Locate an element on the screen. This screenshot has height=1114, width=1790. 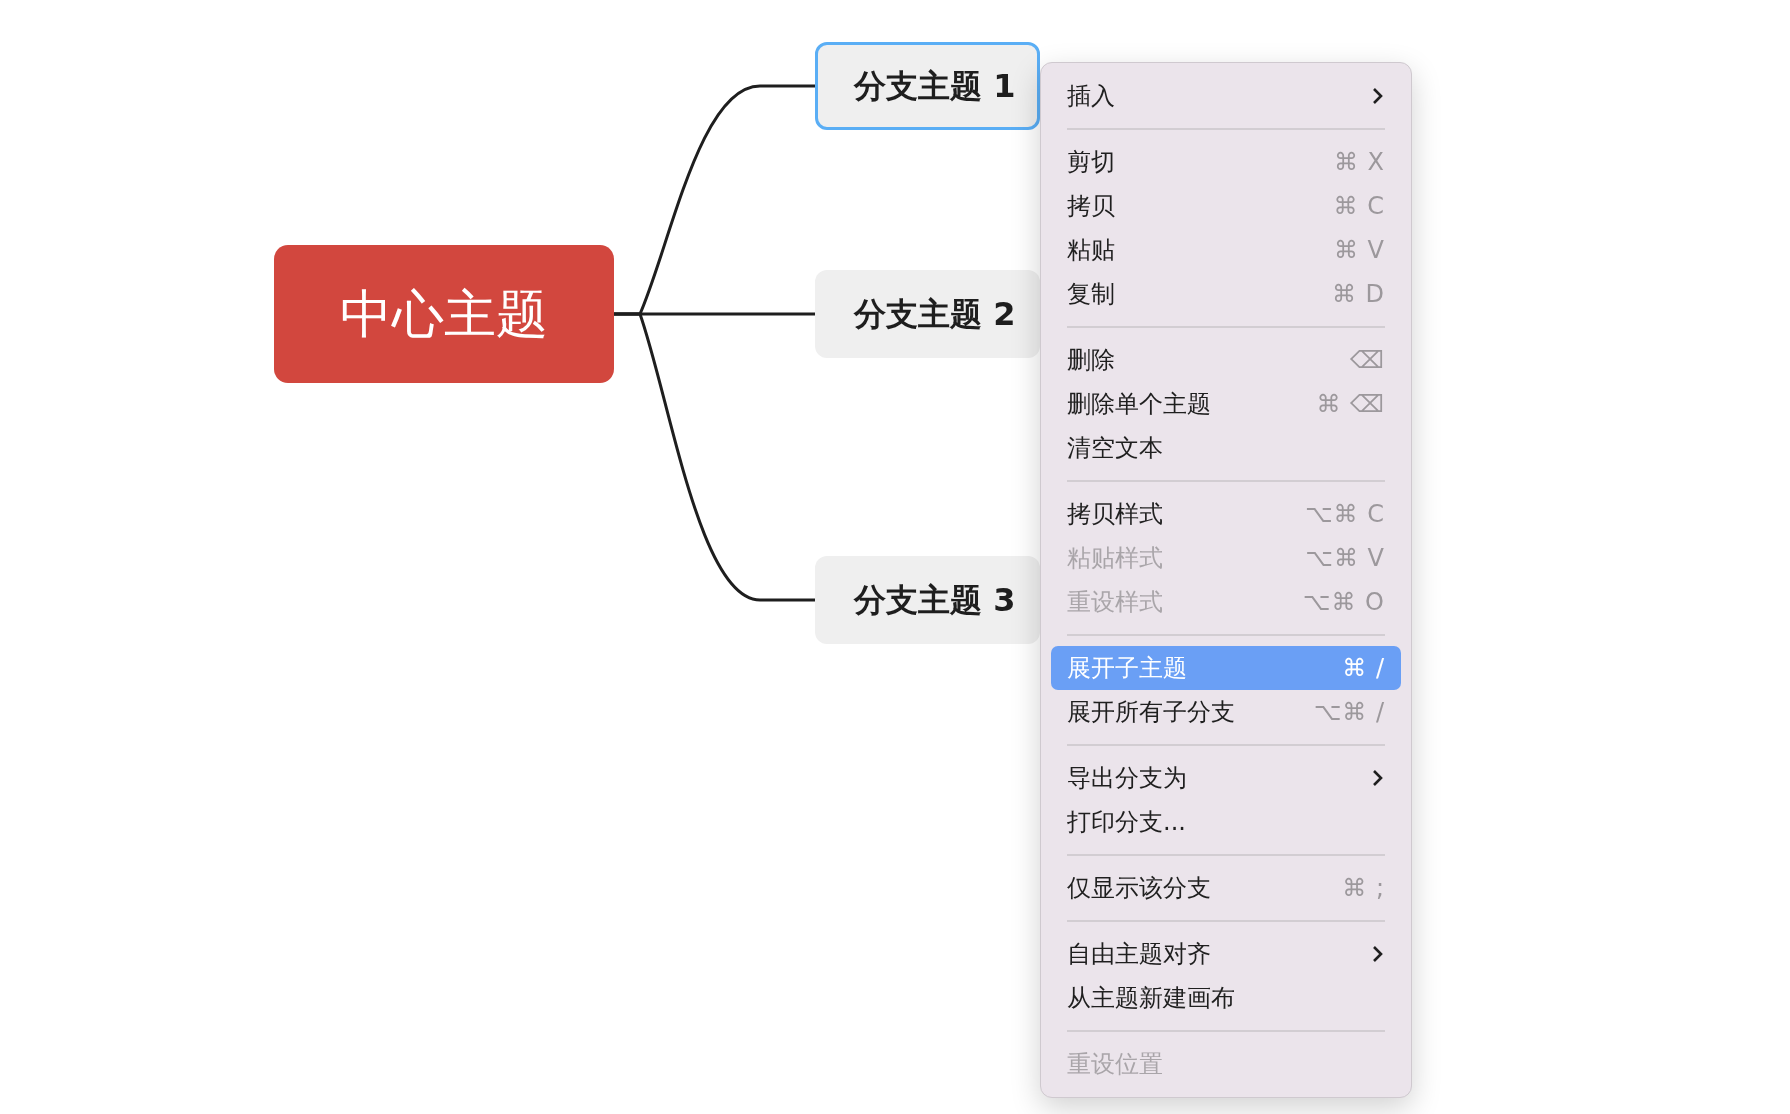
branch-topic: 分支主题 1 is located at coordinates (927, 86).